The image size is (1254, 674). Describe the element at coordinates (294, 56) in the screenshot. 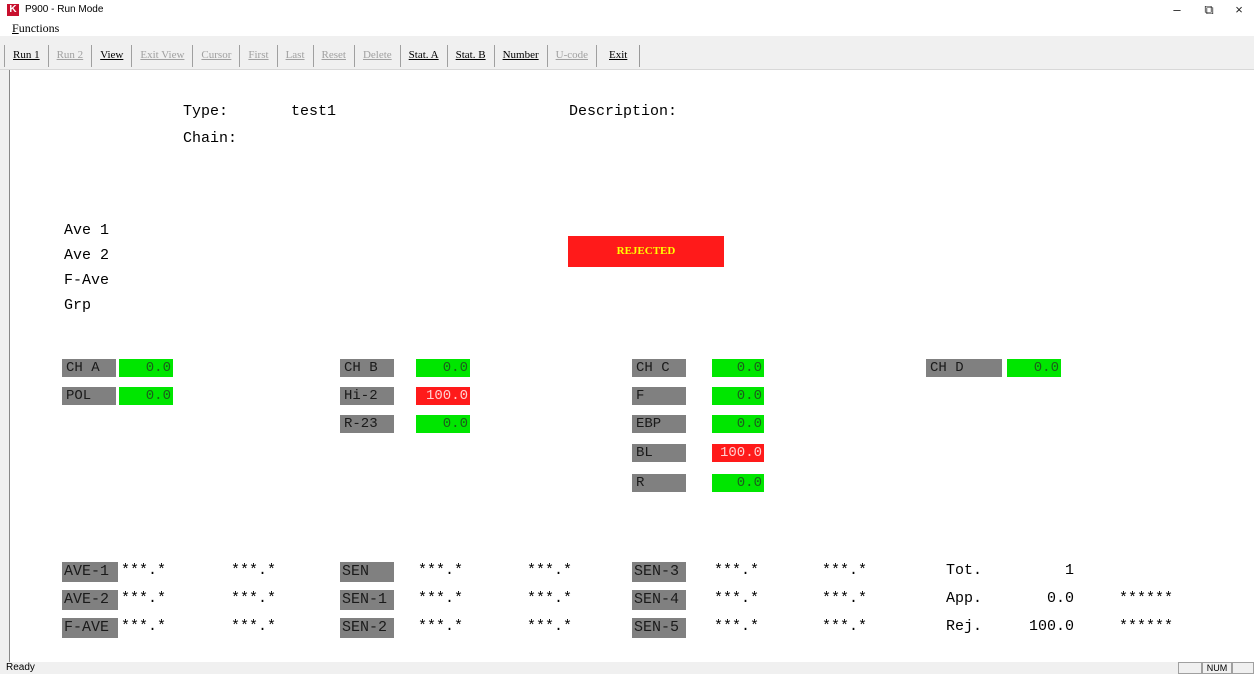

I see `last-button: Last` at that location.